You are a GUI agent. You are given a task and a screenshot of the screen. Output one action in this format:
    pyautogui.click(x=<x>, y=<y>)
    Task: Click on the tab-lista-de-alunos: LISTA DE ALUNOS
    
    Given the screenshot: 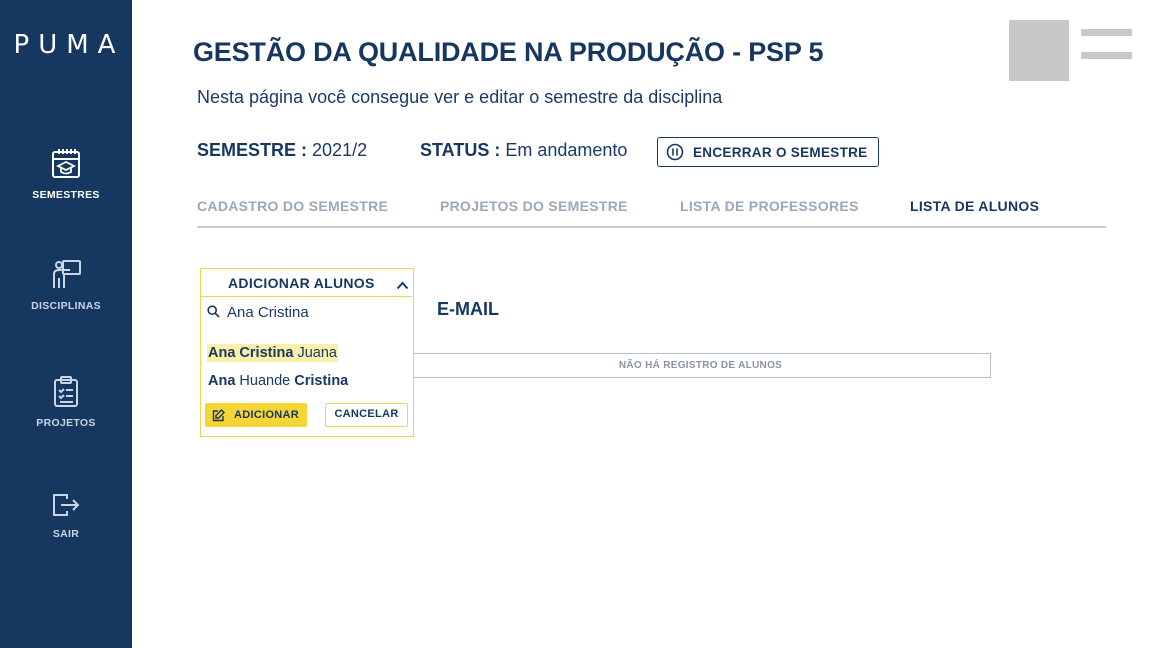 What is the action you would take?
    pyautogui.click(x=974, y=206)
    